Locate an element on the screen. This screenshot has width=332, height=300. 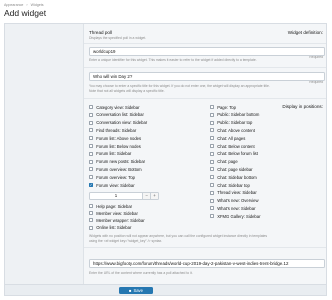
position-label: Forum list: Sidebar is located at coordinates (114, 154).